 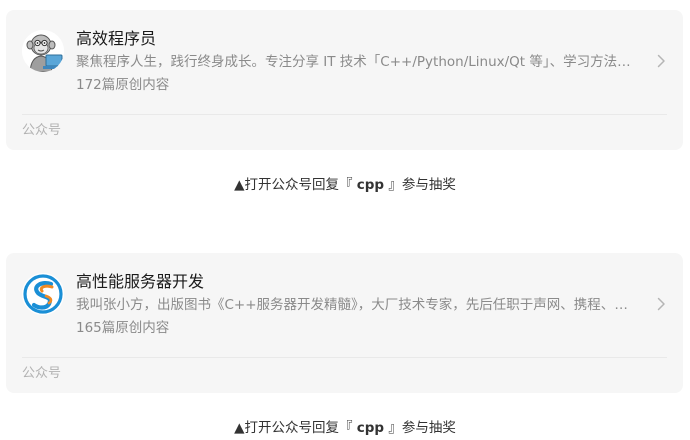 I want to click on monkey-programmer-icon, so click(x=43, y=51).